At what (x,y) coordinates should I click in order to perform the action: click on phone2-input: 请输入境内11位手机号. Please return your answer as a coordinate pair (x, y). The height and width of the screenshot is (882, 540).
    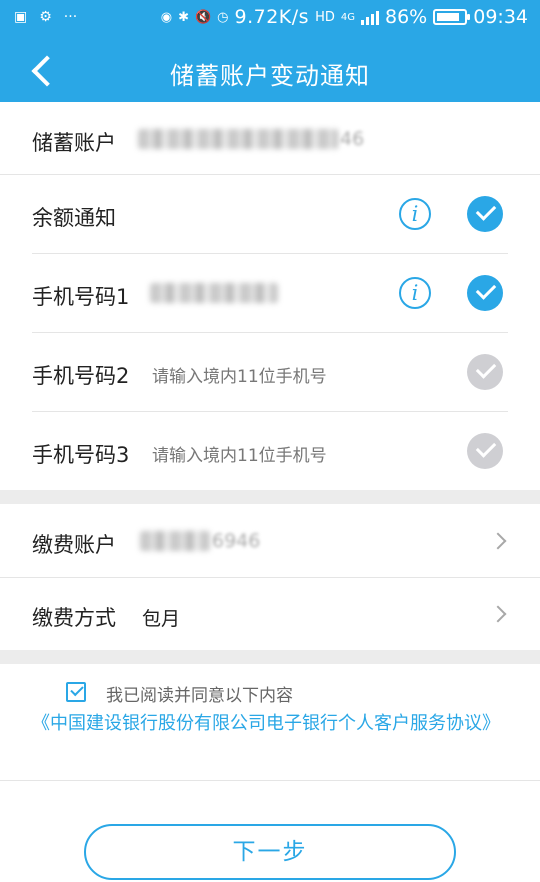
    Looking at the image, I should click on (239, 374).